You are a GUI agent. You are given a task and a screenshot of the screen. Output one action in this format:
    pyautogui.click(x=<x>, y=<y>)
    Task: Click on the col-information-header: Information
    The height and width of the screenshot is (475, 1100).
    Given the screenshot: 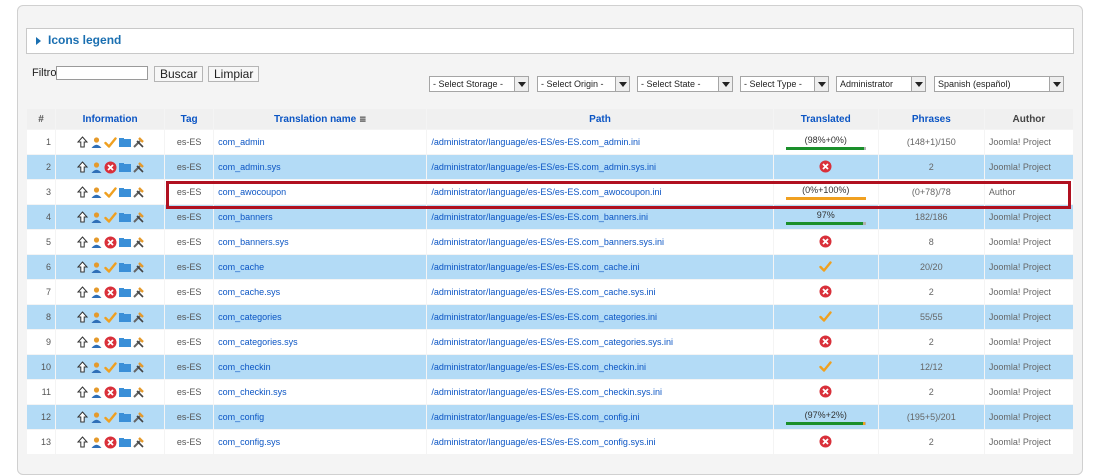 What is the action you would take?
    pyautogui.click(x=110, y=119)
    